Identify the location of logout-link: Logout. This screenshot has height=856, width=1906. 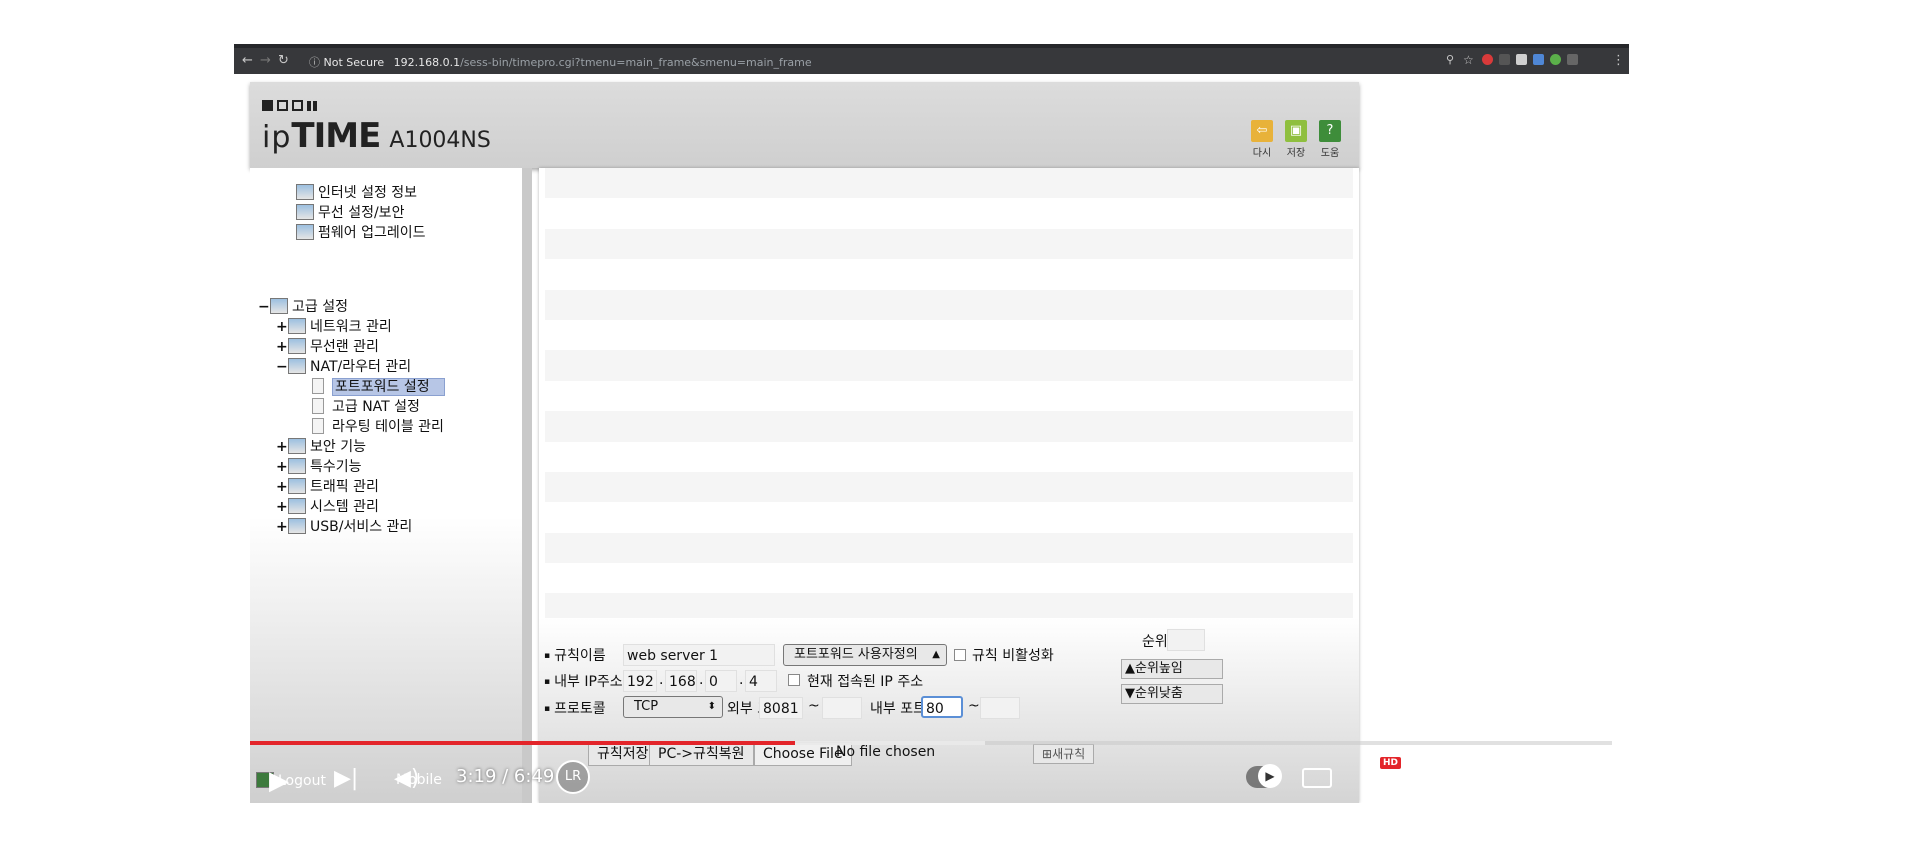
(291, 780).